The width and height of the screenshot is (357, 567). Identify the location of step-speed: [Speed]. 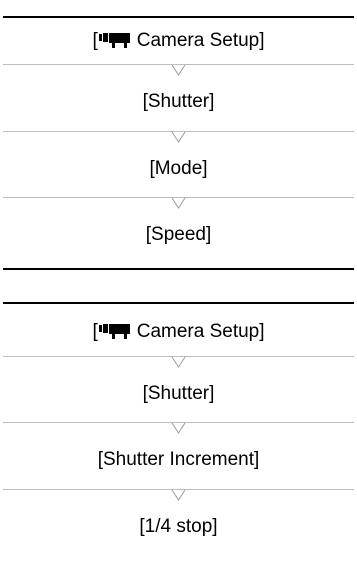
(178, 235).